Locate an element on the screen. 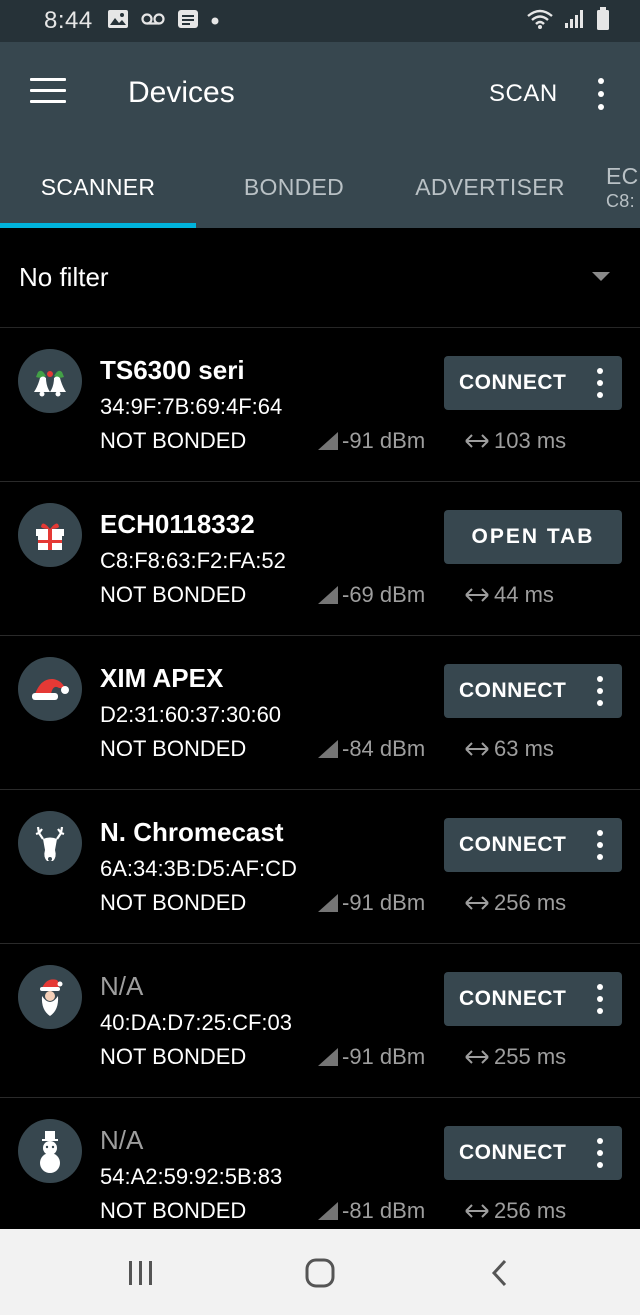  dropdown-arrow-icon is located at coordinates (601, 276).